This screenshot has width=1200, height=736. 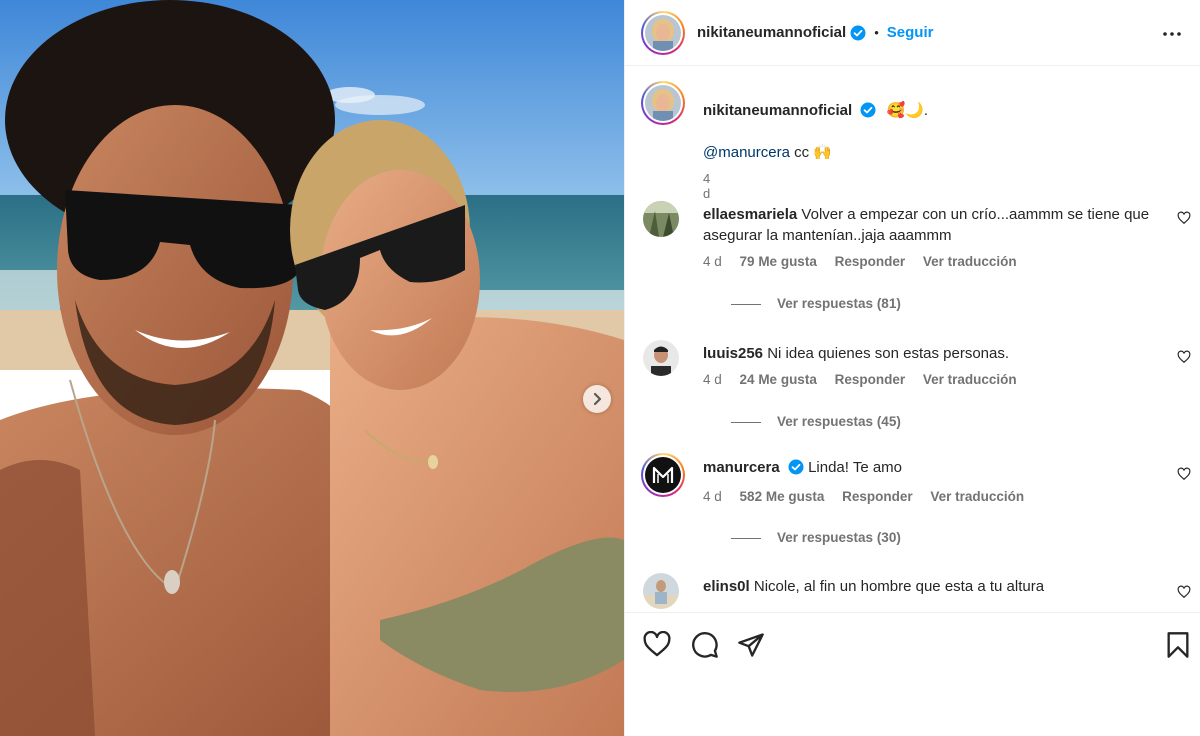 I want to click on follow-button: Seguir, so click(x=910, y=32).